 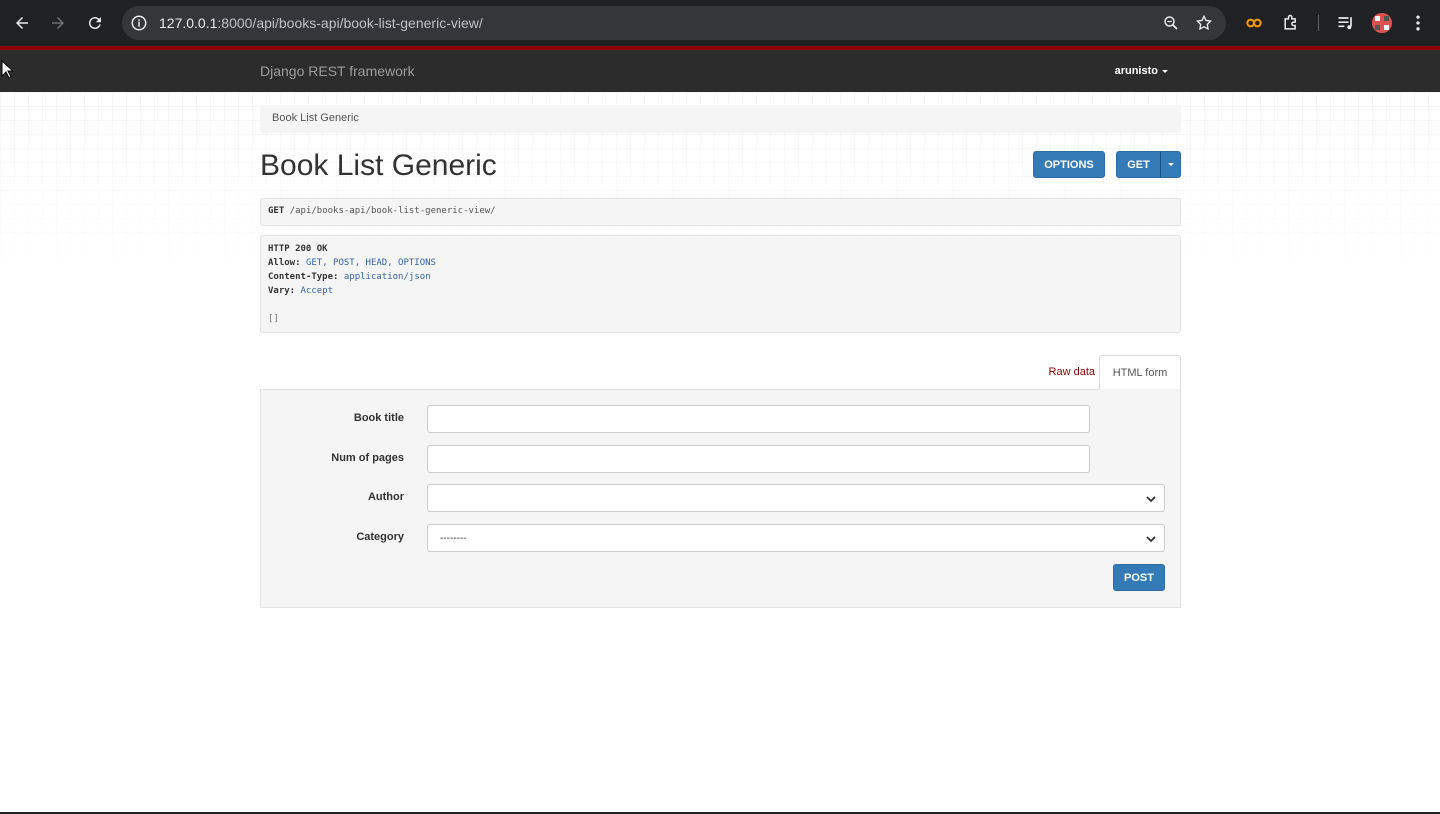 What do you see at coordinates (315, 118) in the screenshot?
I see `breadcrumb-item: Book List Generic` at bounding box center [315, 118].